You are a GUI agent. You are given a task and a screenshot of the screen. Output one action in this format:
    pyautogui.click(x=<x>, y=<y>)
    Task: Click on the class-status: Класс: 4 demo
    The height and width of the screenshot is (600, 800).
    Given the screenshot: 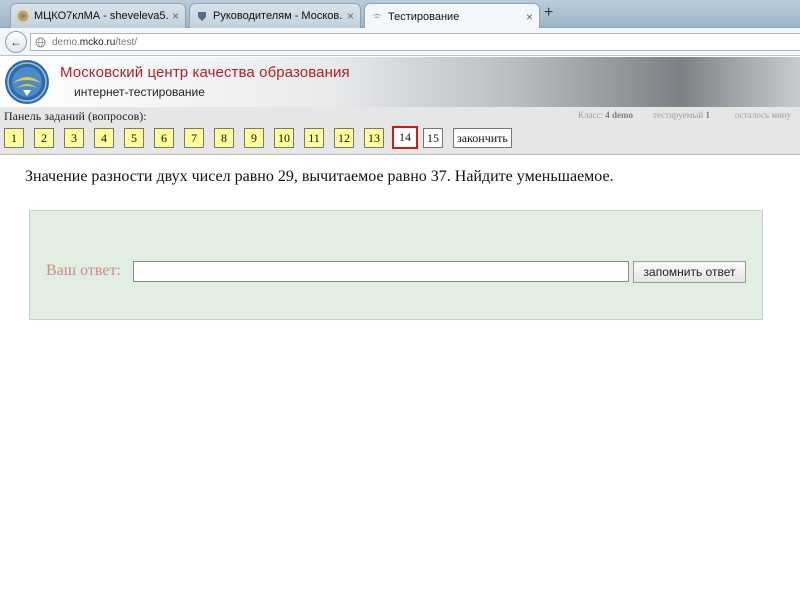 What is the action you would take?
    pyautogui.click(x=605, y=115)
    